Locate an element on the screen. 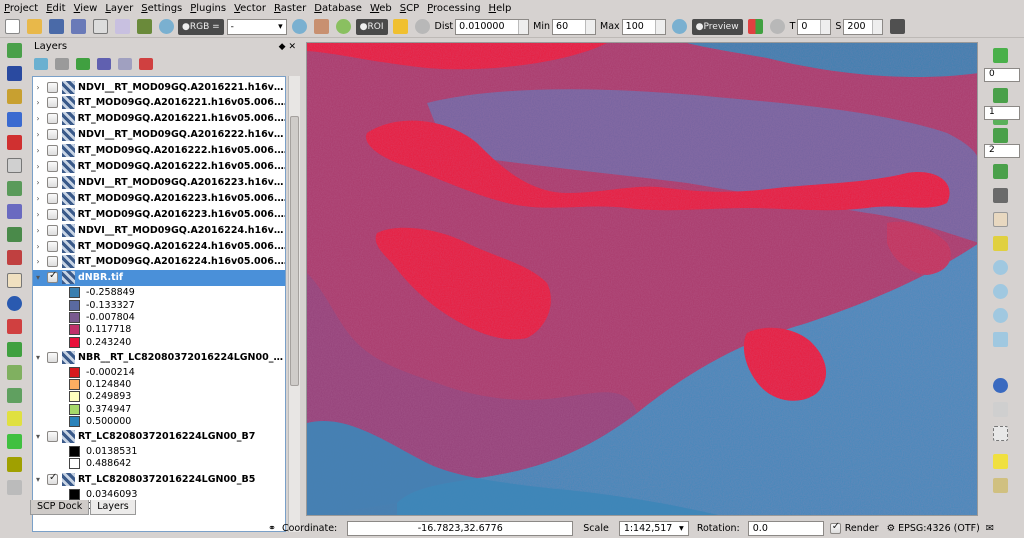 The height and width of the screenshot is (538, 1024). user-manual-icon is located at coordinates (14, 280).